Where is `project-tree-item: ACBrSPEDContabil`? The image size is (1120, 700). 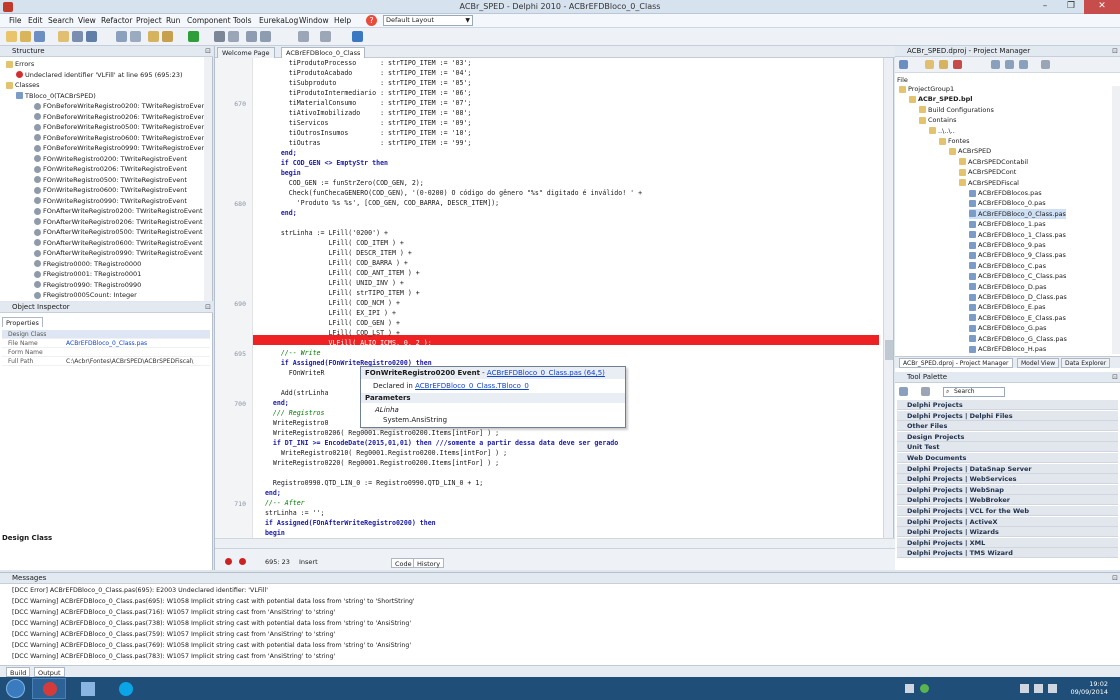
project-tree-item: ACBrSPEDContabil is located at coordinates (993, 162).